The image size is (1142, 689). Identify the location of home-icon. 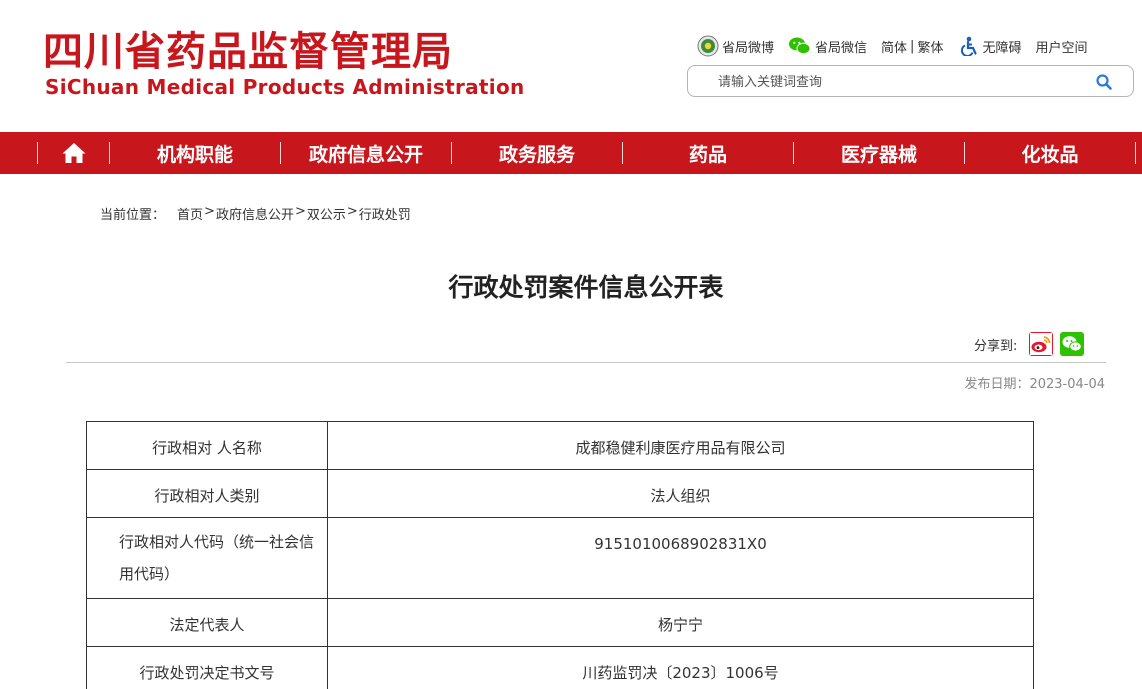
(73, 153).